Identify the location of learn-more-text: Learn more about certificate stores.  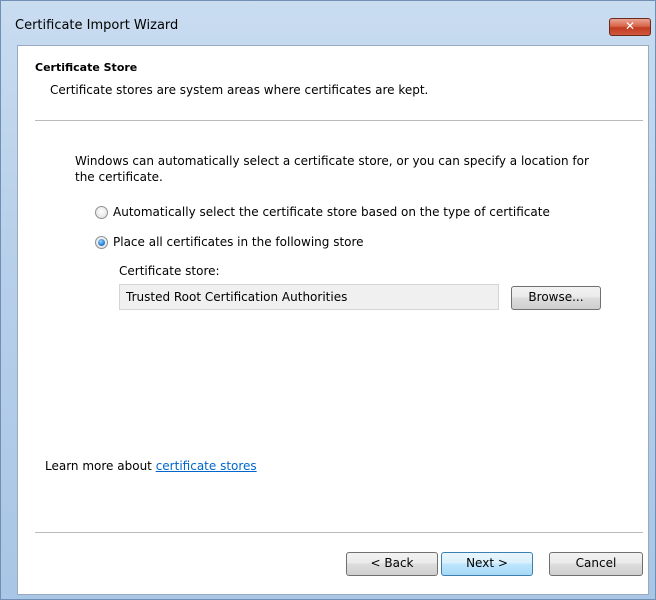
(151, 466).